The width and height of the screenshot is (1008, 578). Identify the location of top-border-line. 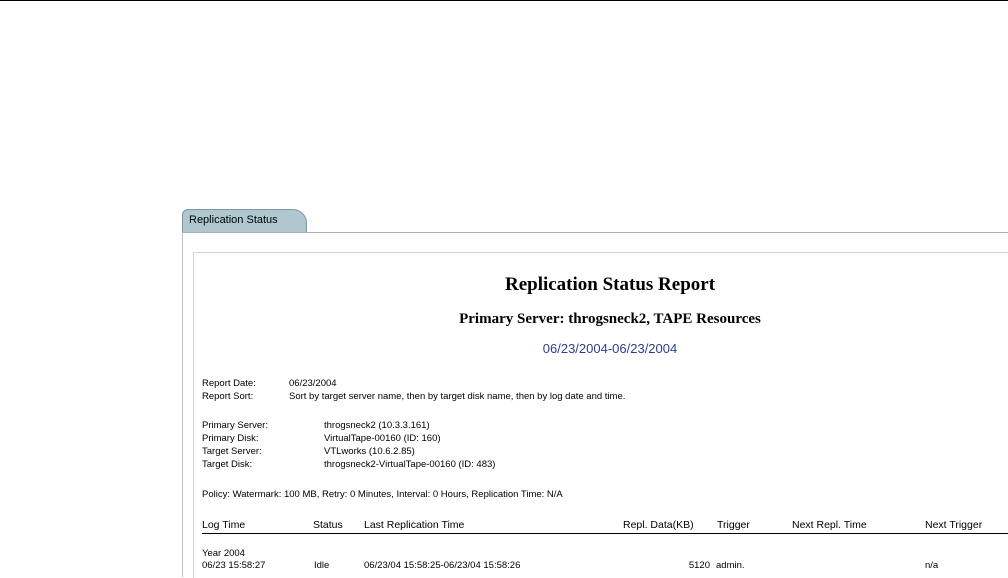
(504, 0).